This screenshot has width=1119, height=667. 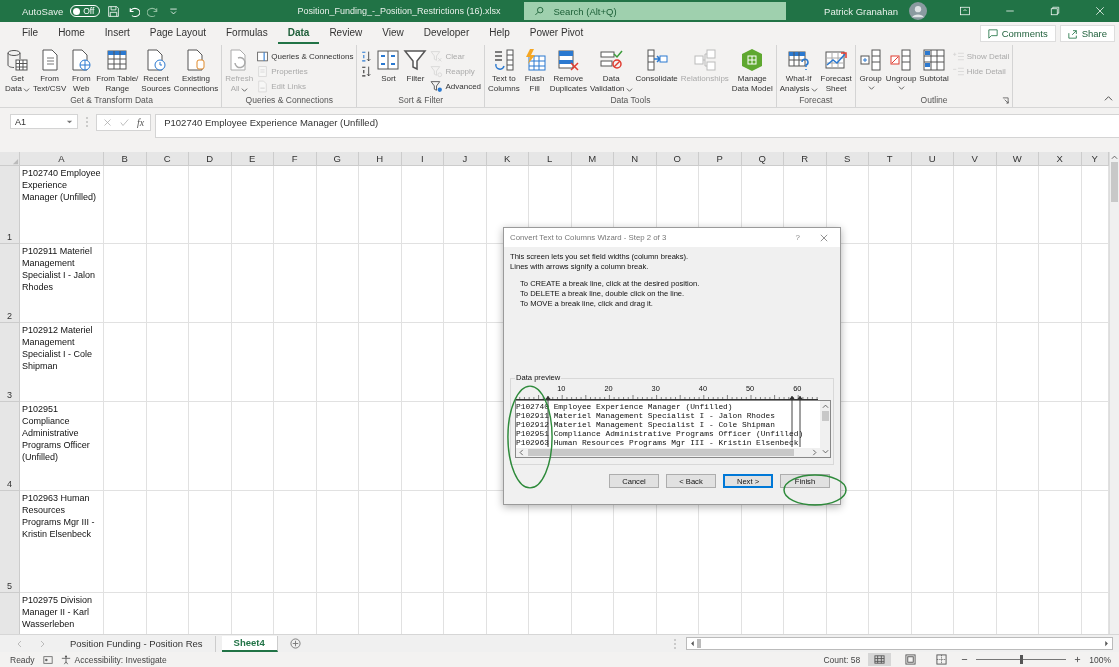 What do you see at coordinates (125, 159) in the screenshot?
I see `column-header: B` at bounding box center [125, 159].